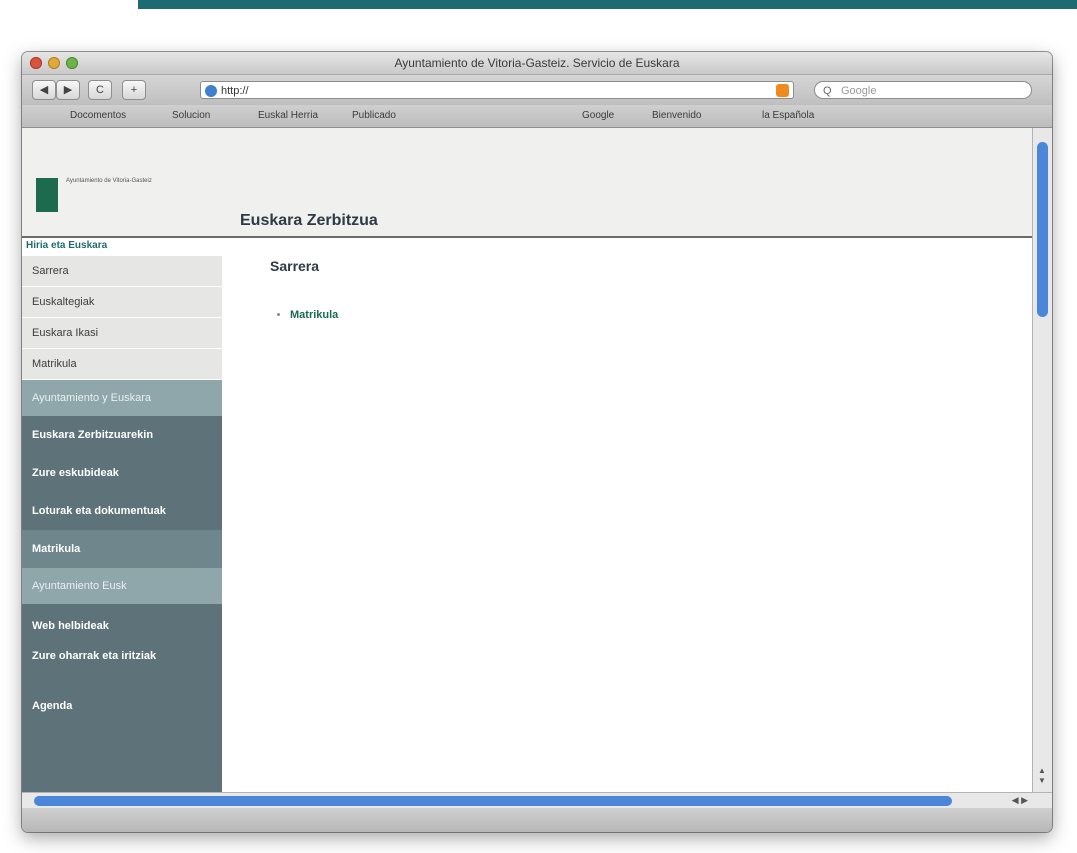 This screenshot has width=1077, height=853. I want to click on sidebar-heading: Hiria eta Euskara, so click(66, 245).